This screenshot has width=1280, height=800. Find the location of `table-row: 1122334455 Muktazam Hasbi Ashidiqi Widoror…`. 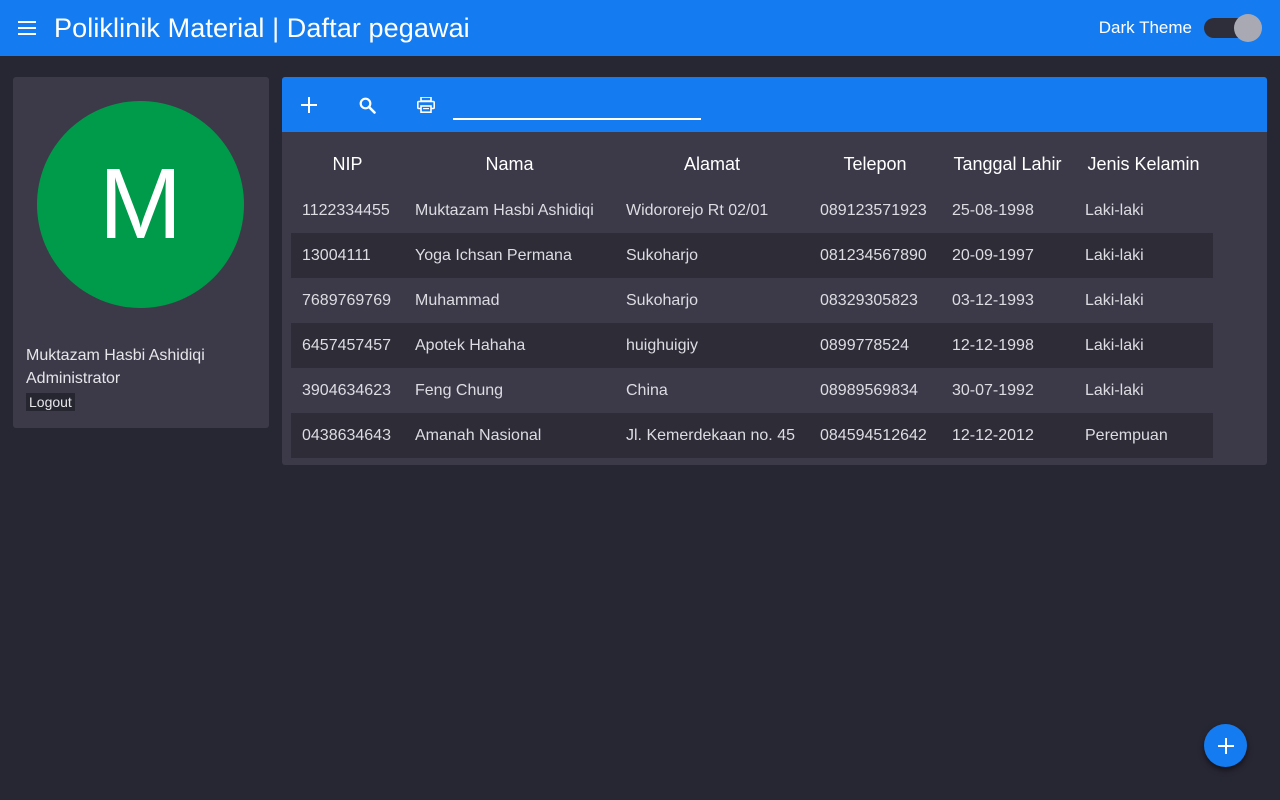

table-row: 1122334455 Muktazam Hasbi Ashidiqi Widoror… is located at coordinates (752, 210).